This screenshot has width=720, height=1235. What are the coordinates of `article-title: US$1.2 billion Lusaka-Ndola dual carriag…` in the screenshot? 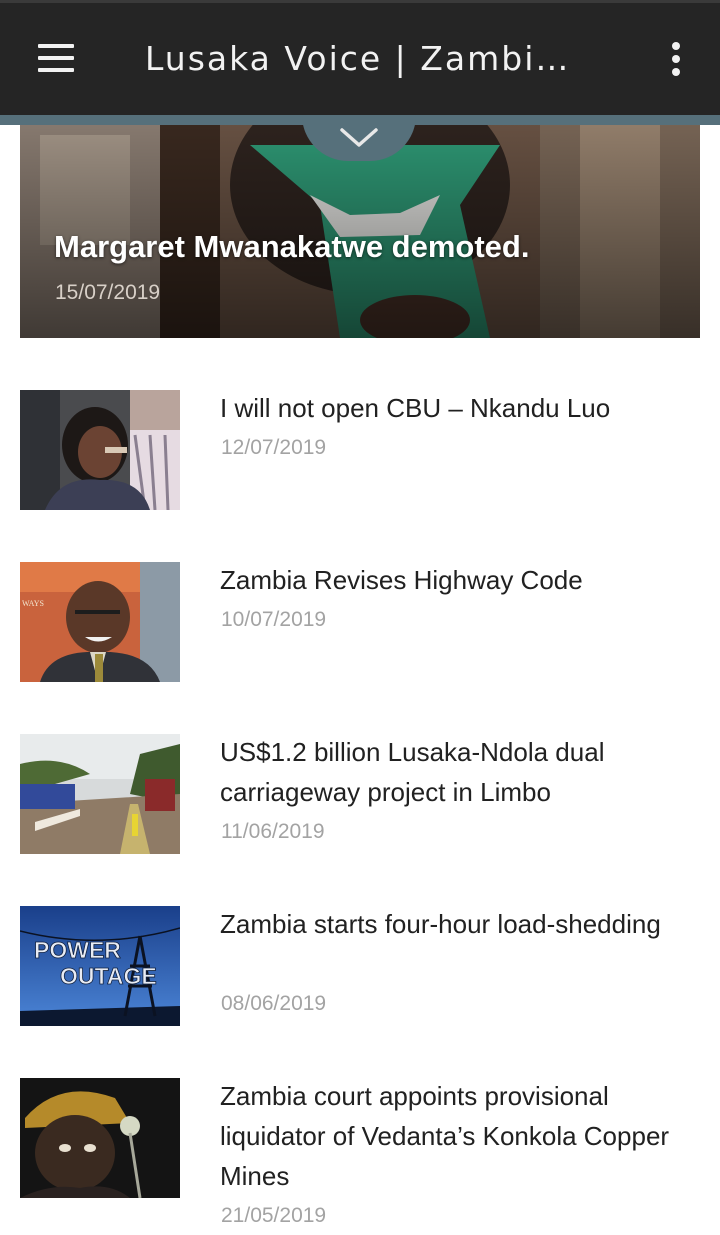 It's located at (412, 772).